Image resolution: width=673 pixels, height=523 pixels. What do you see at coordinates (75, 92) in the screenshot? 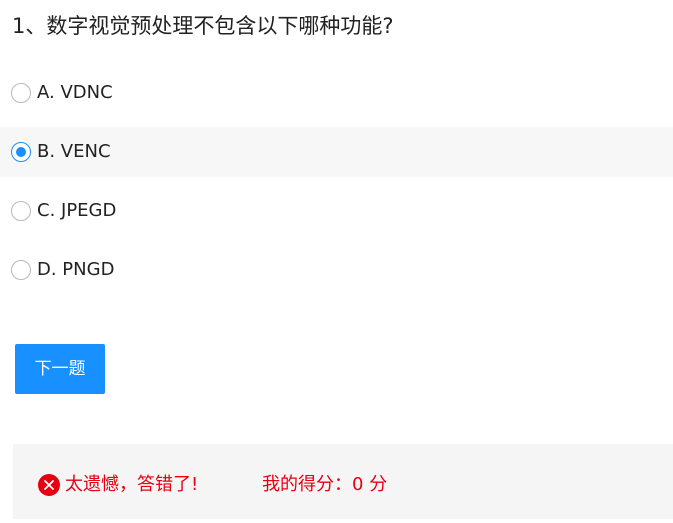
I see `option-a-label: A. VDNC` at bounding box center [75, 92].